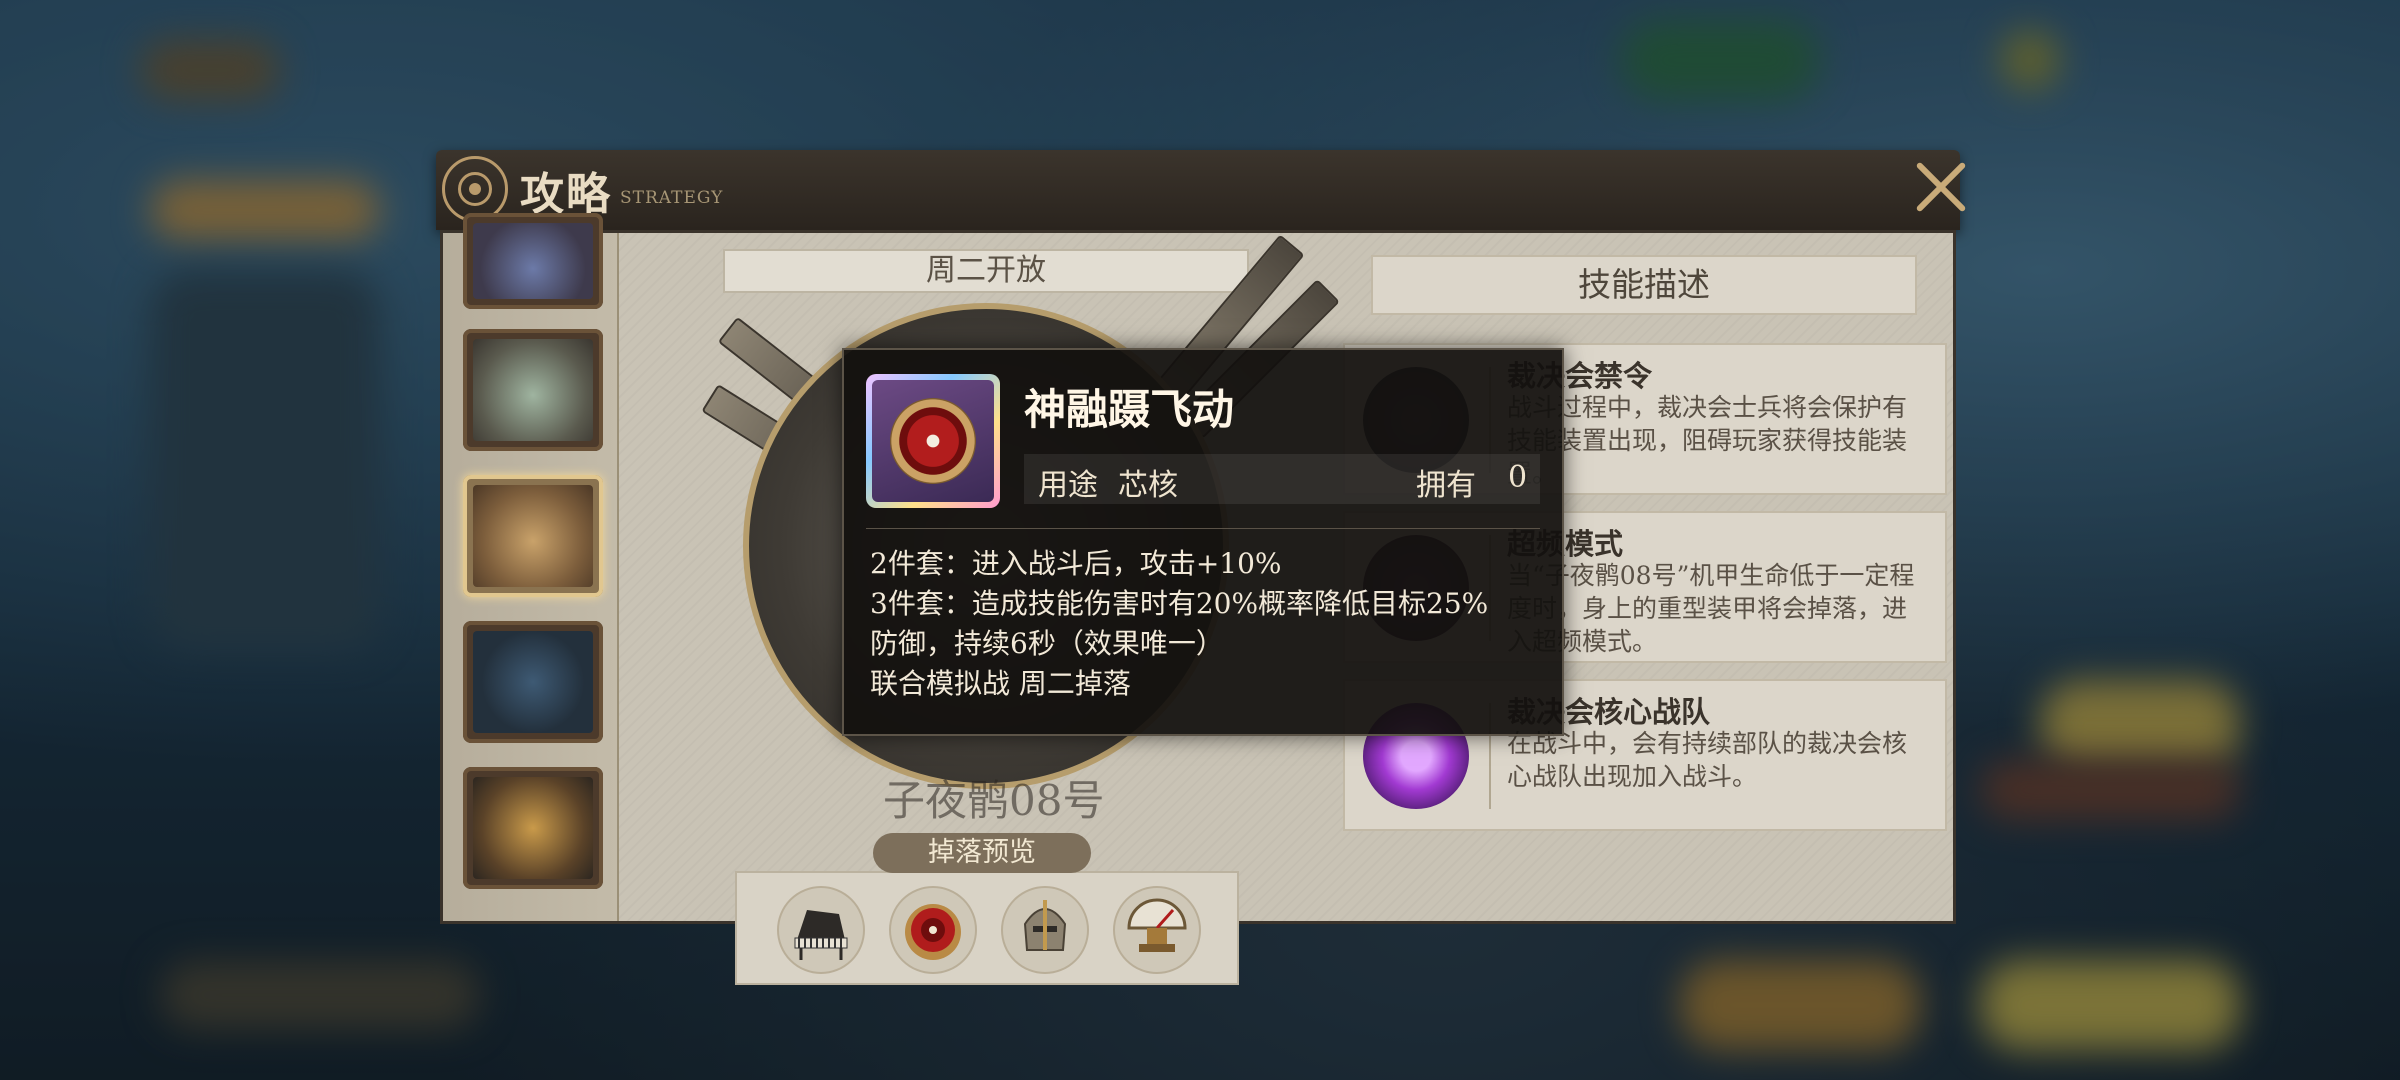  What do you see at coordinates (1179, 603) in the screenshot?
I see `set-bonus-3: 3件套：造成技能伤害时有20%概率降低目标25%` at bounding box center [1179, 603].